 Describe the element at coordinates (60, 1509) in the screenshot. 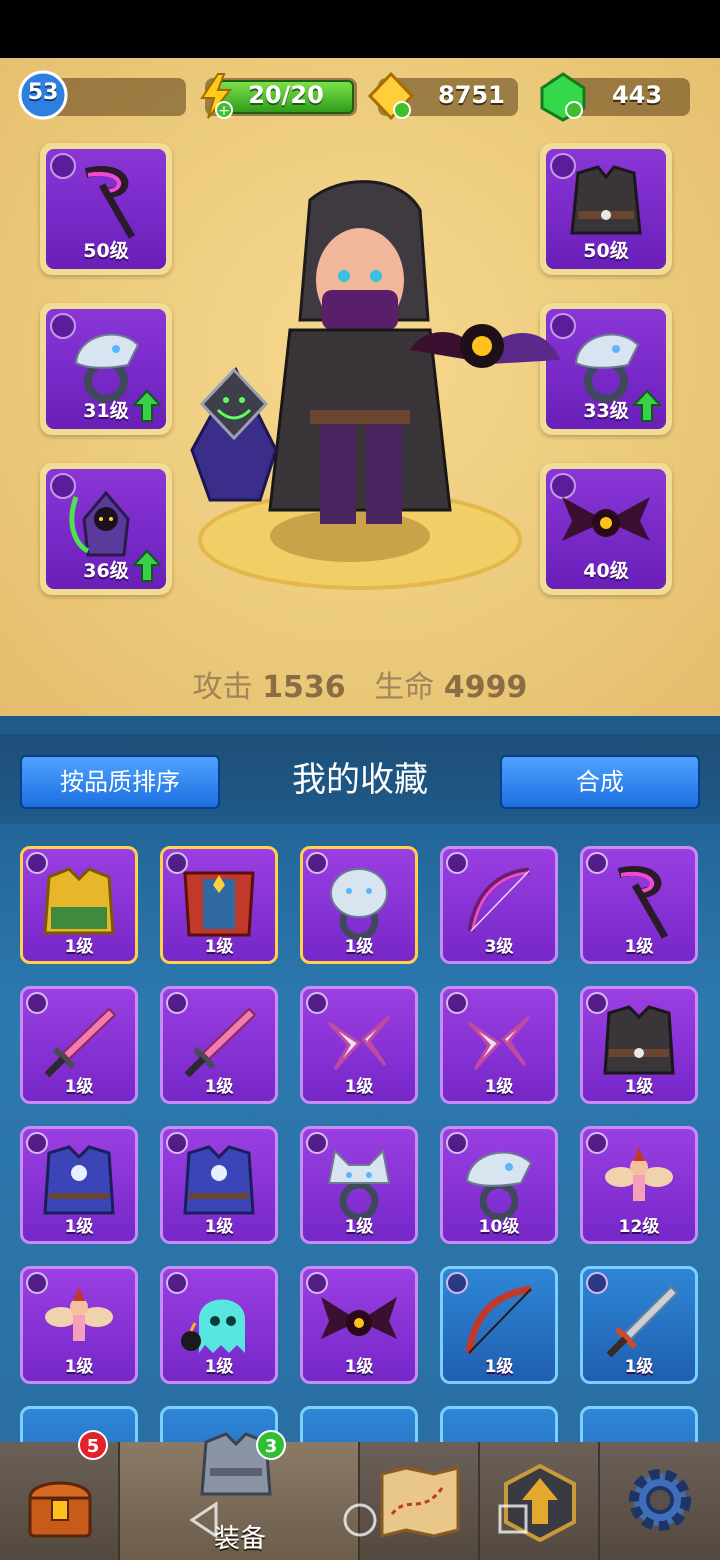

I see `treasure-chest-icon` at that location.